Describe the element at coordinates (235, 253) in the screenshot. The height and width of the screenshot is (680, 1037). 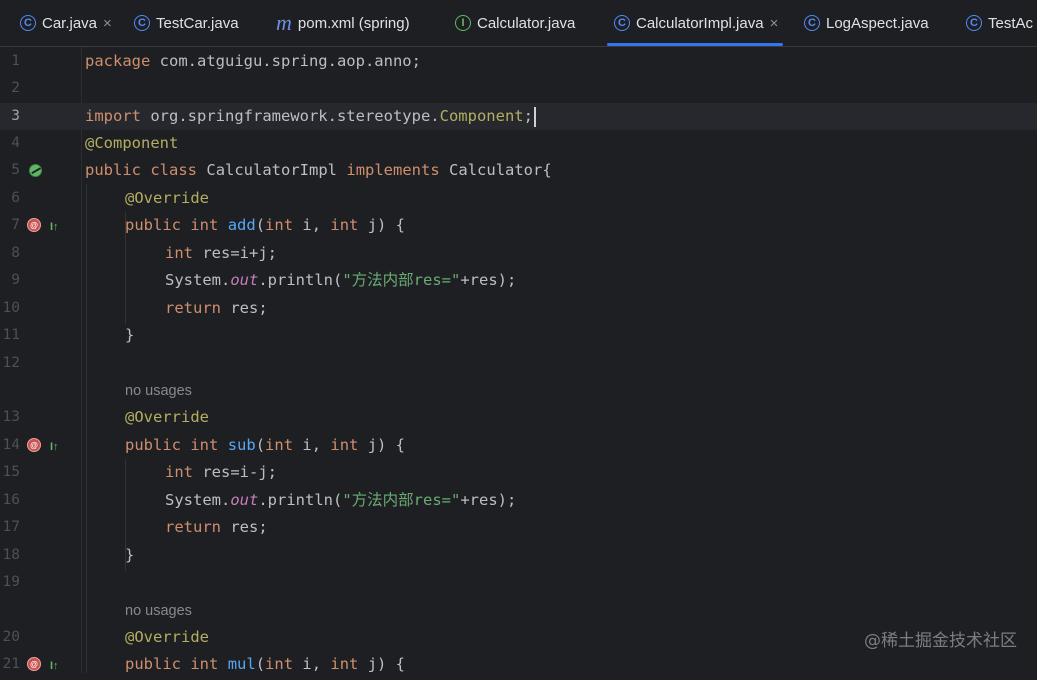
I see `statement: res=i+j;` at that location.